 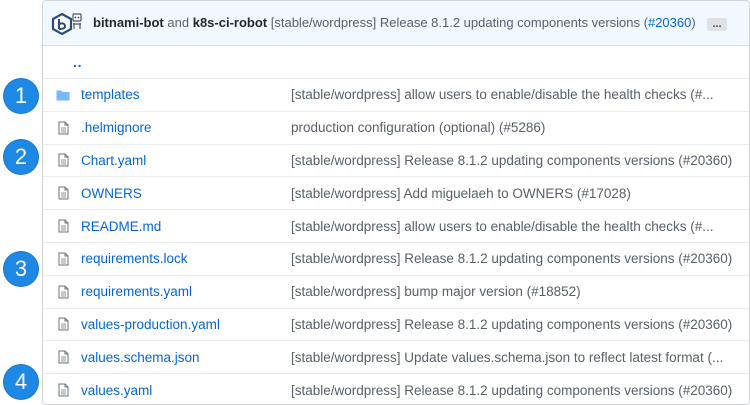 I want to click on commit-author-1: bitnami-bot, so click(x=128, y=22).